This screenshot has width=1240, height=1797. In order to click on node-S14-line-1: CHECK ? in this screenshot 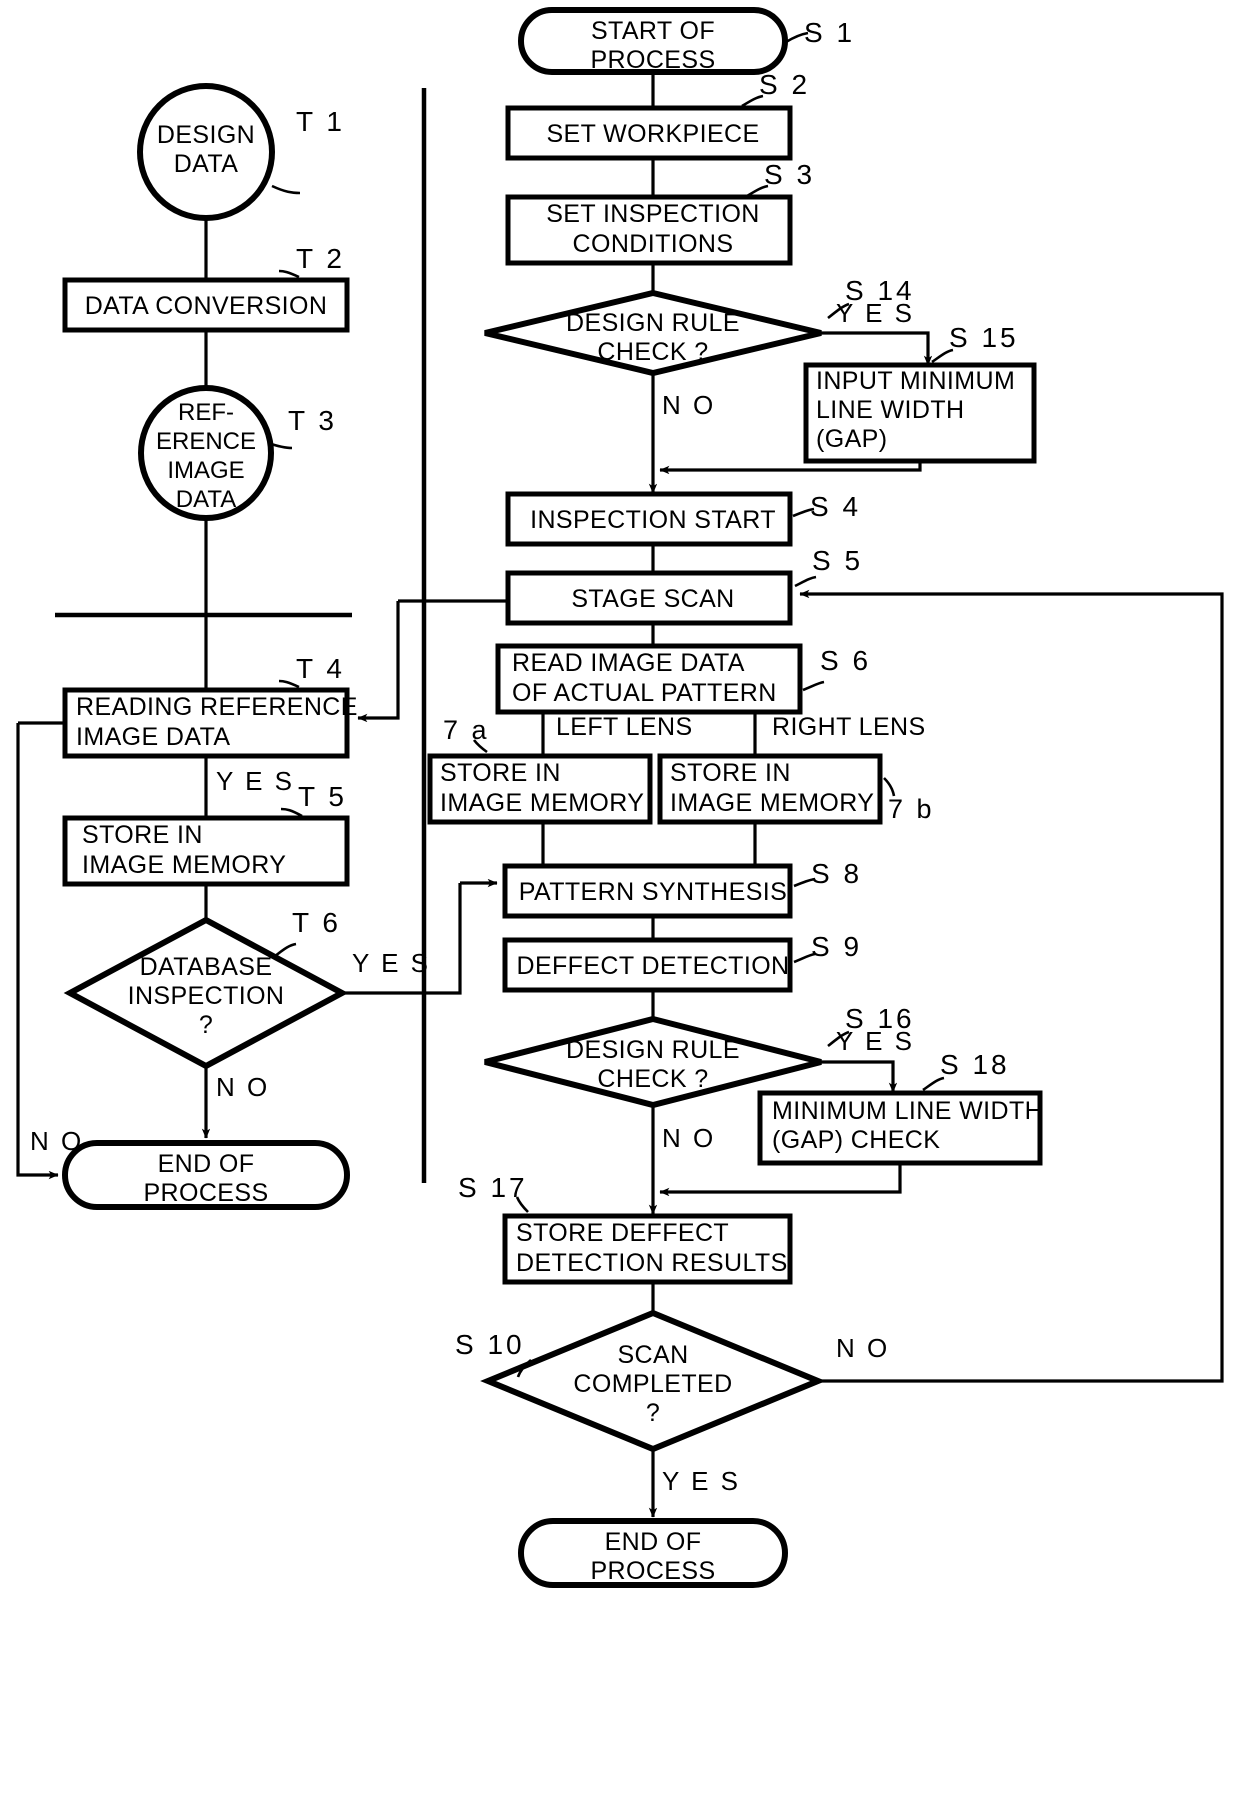, I will do `click(652, 352)`.